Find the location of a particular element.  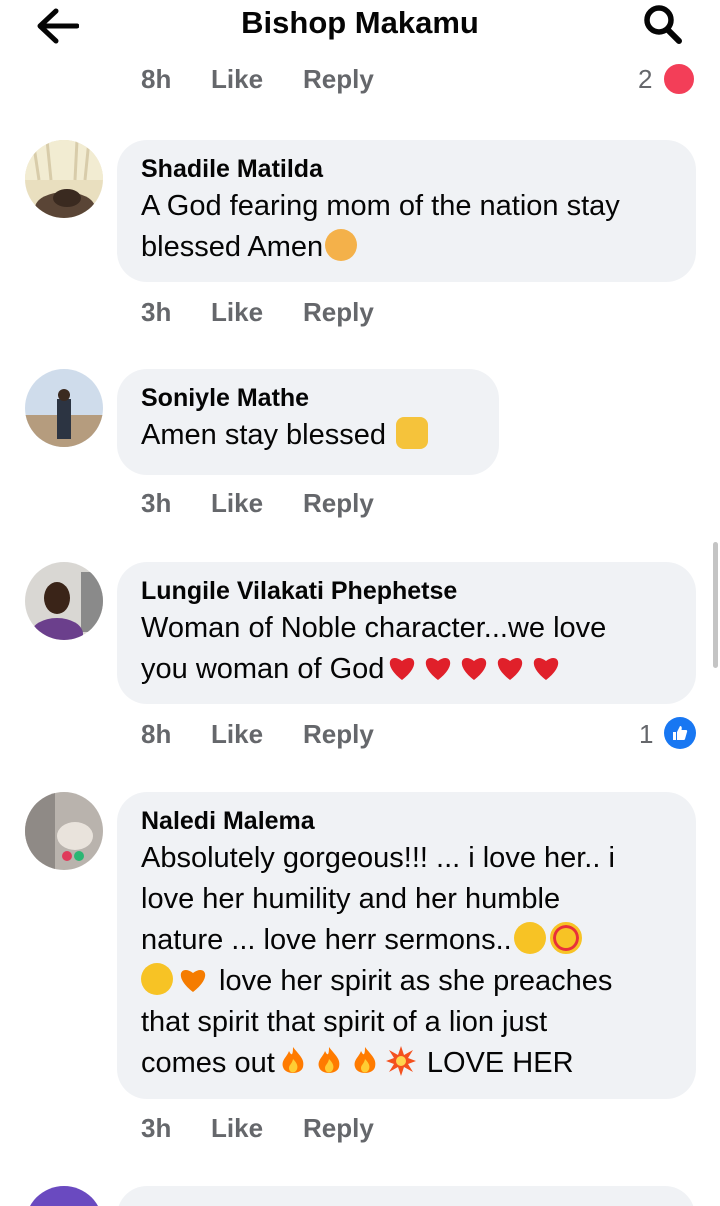

orange-heart-emoji is located at coordinates (193, 981).